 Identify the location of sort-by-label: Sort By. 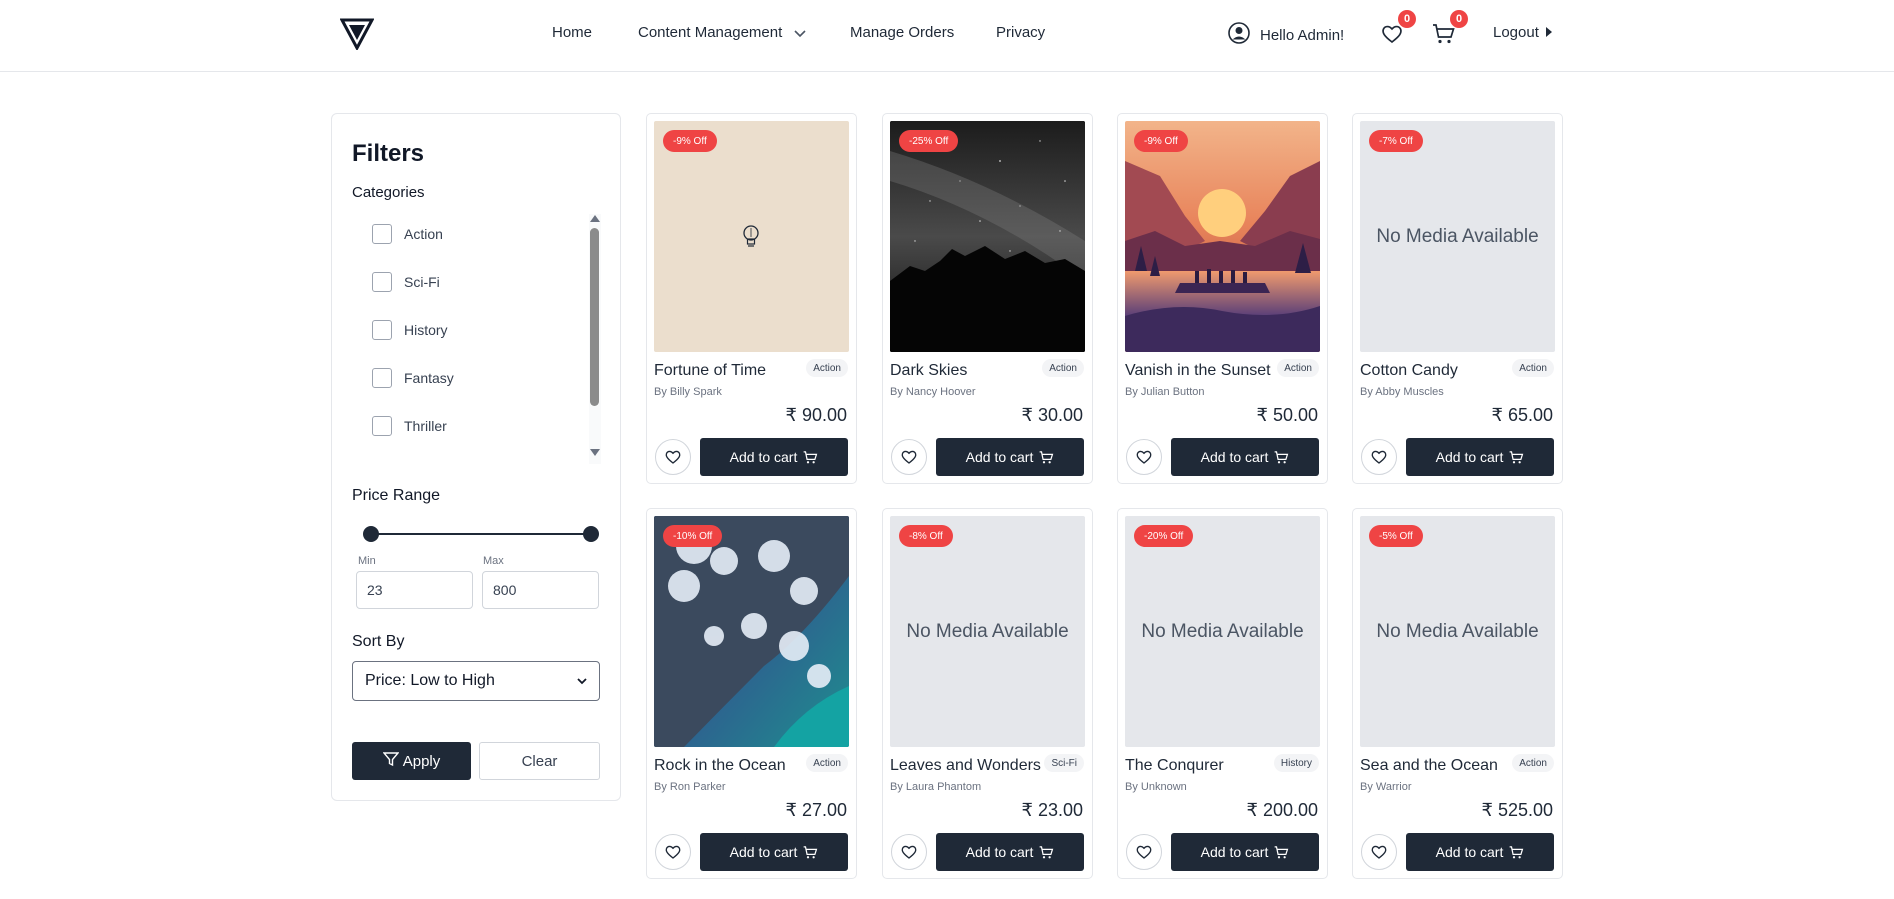
(378, 641).